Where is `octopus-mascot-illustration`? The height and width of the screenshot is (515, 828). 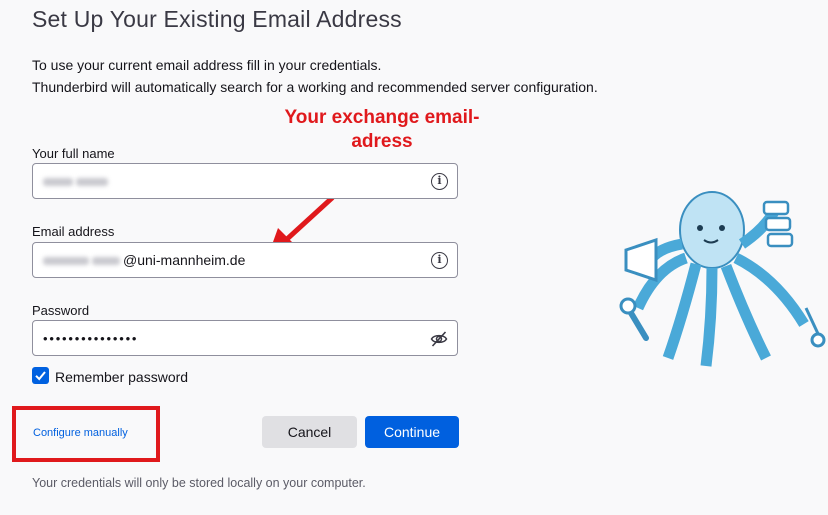 octopus-mascot-illustration is located at coordinates (722, 279).